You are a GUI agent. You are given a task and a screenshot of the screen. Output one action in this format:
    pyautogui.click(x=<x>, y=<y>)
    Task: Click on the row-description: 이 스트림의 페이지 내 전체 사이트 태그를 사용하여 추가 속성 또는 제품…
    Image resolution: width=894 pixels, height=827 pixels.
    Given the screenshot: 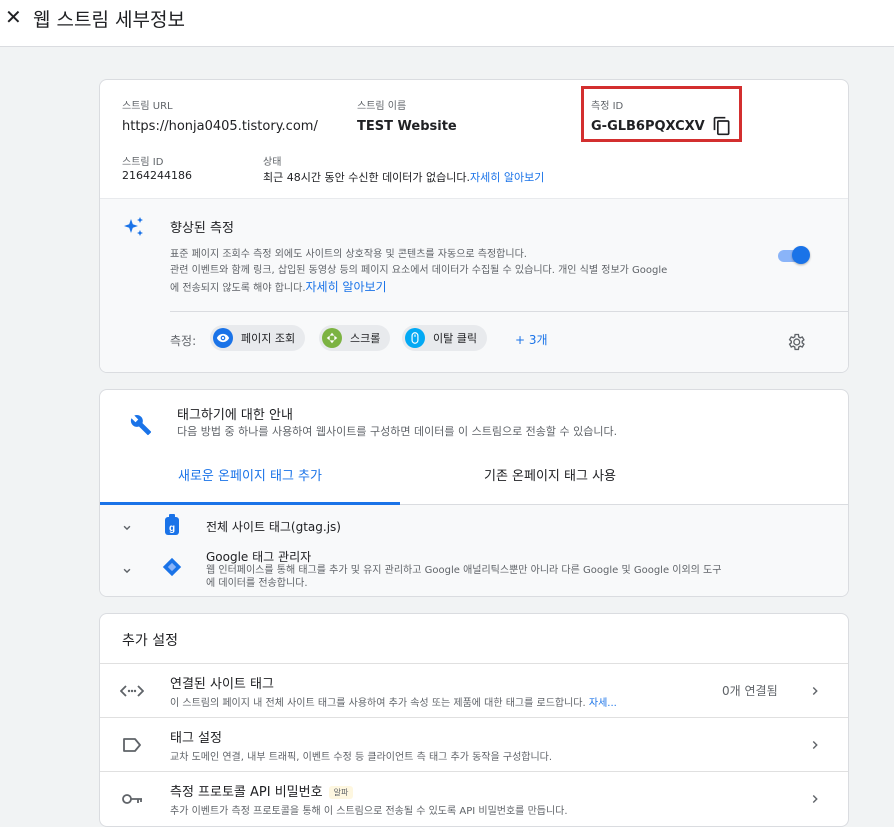 What is the action you would take?
    pyautogui.click(x=393, y=701)
    